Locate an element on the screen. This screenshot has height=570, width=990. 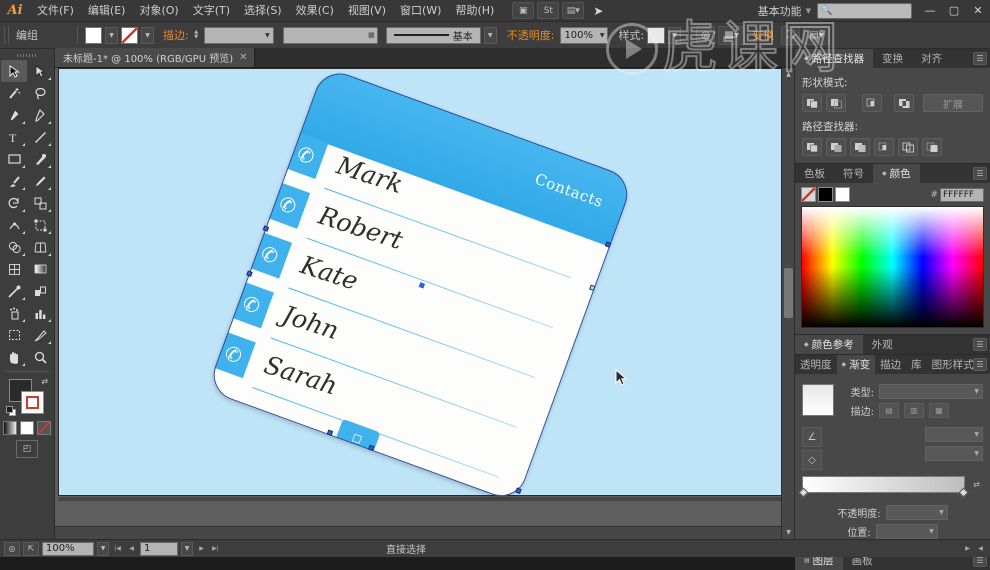
isolate-group-icon: ◎ is located at coordinates (706, 35).